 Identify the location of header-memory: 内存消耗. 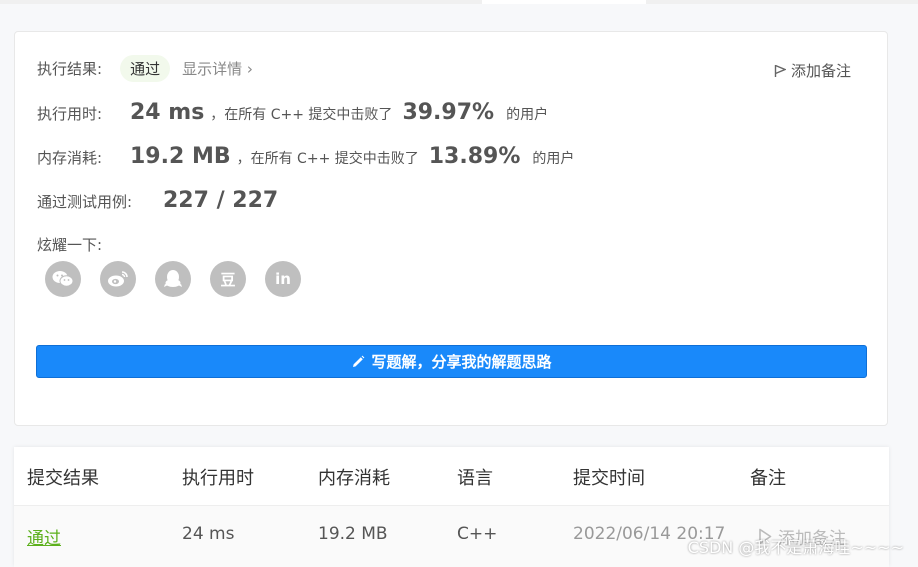
(354, 478).